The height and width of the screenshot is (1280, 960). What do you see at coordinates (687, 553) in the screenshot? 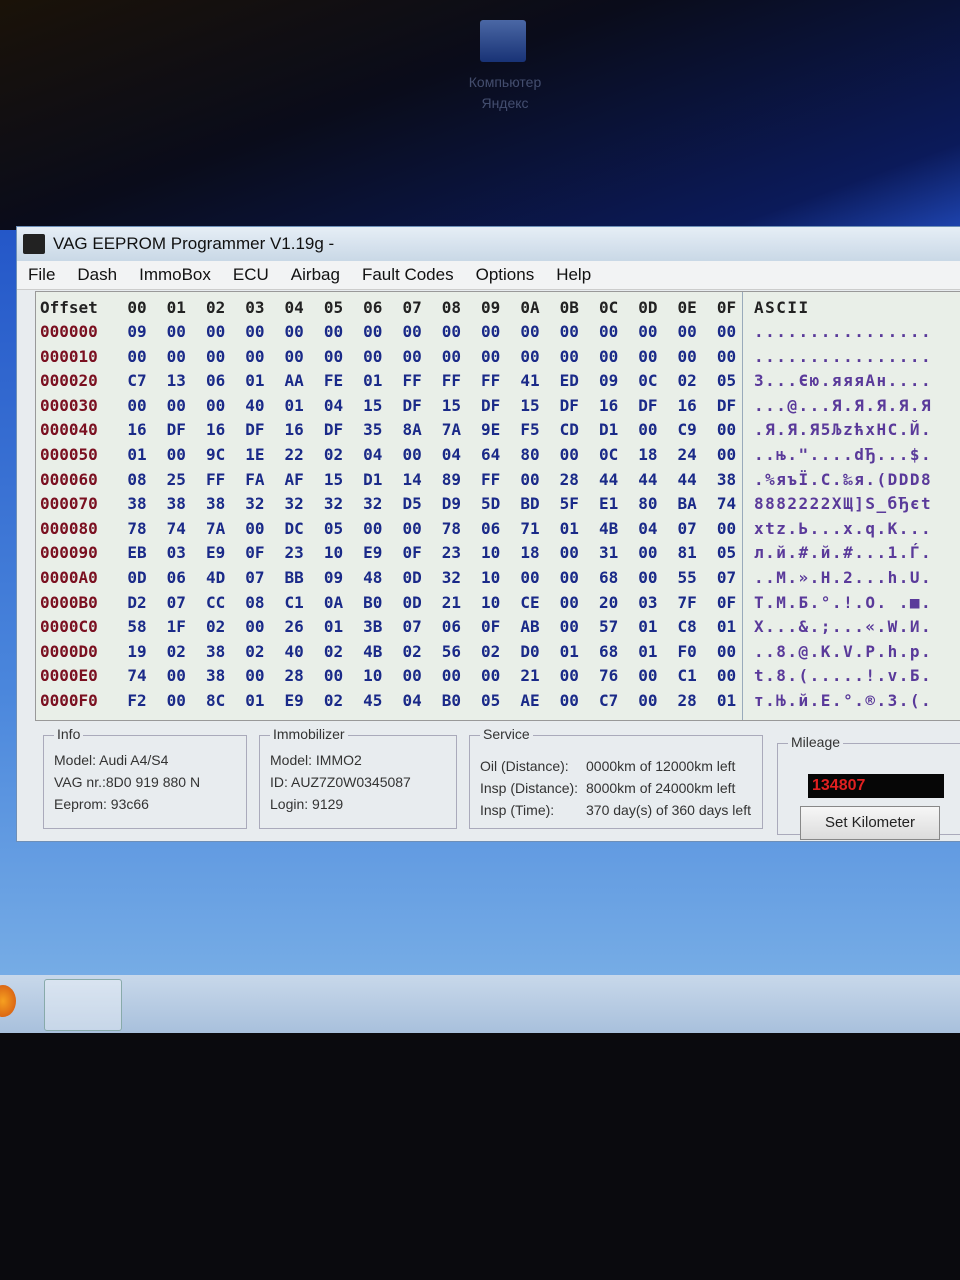
I see `hex-byte: 81` at bounding box center [687, 553].